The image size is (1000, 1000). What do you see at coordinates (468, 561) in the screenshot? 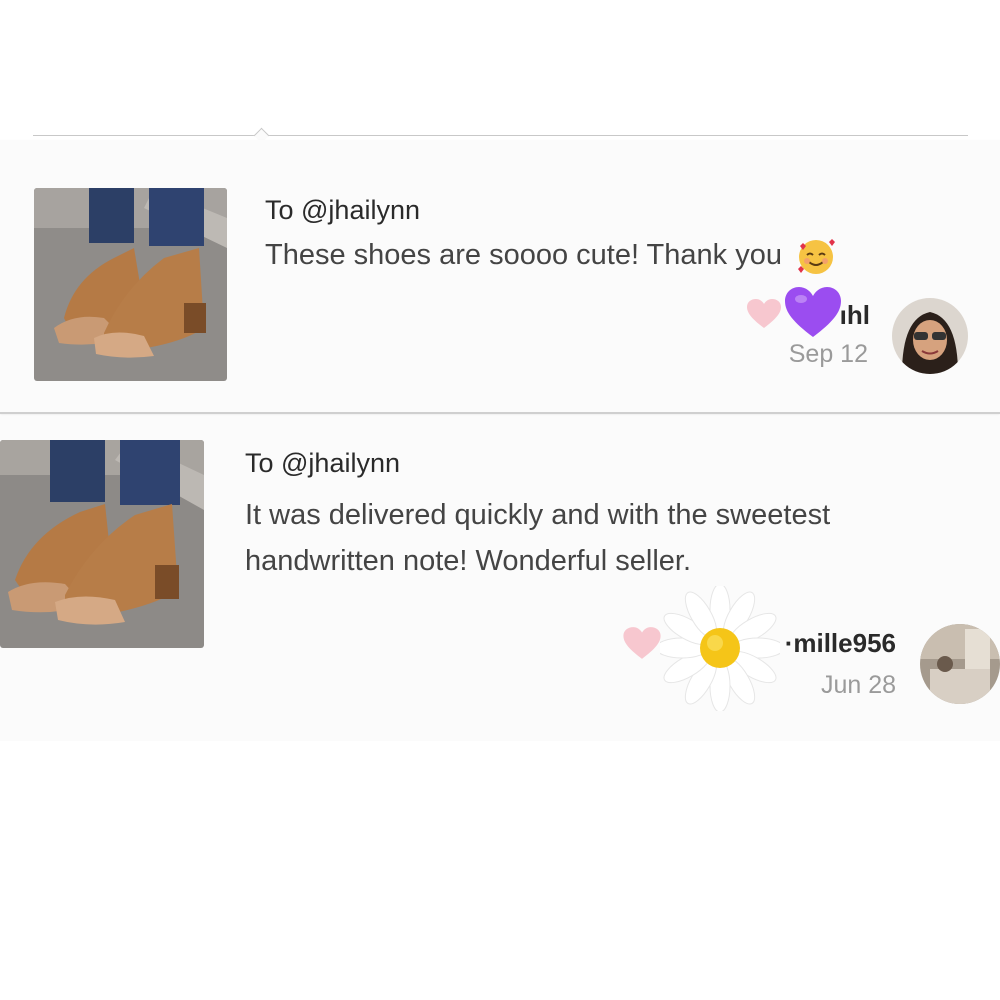
I see `review-text-line-2: handwritten note! Wonderful seller.` at bounding box center [468, 561].